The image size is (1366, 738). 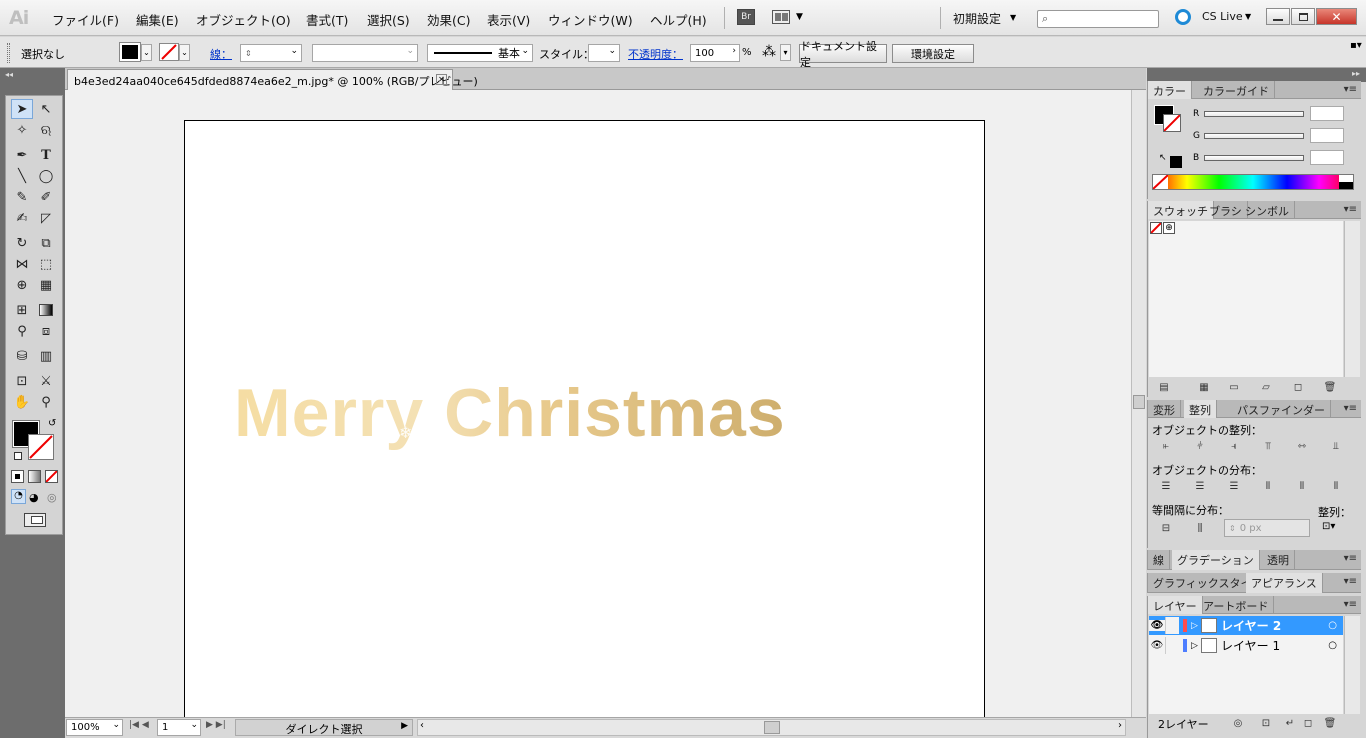 I want to click on menu-help: ヘルプ(H), so click(x=678, y=19).